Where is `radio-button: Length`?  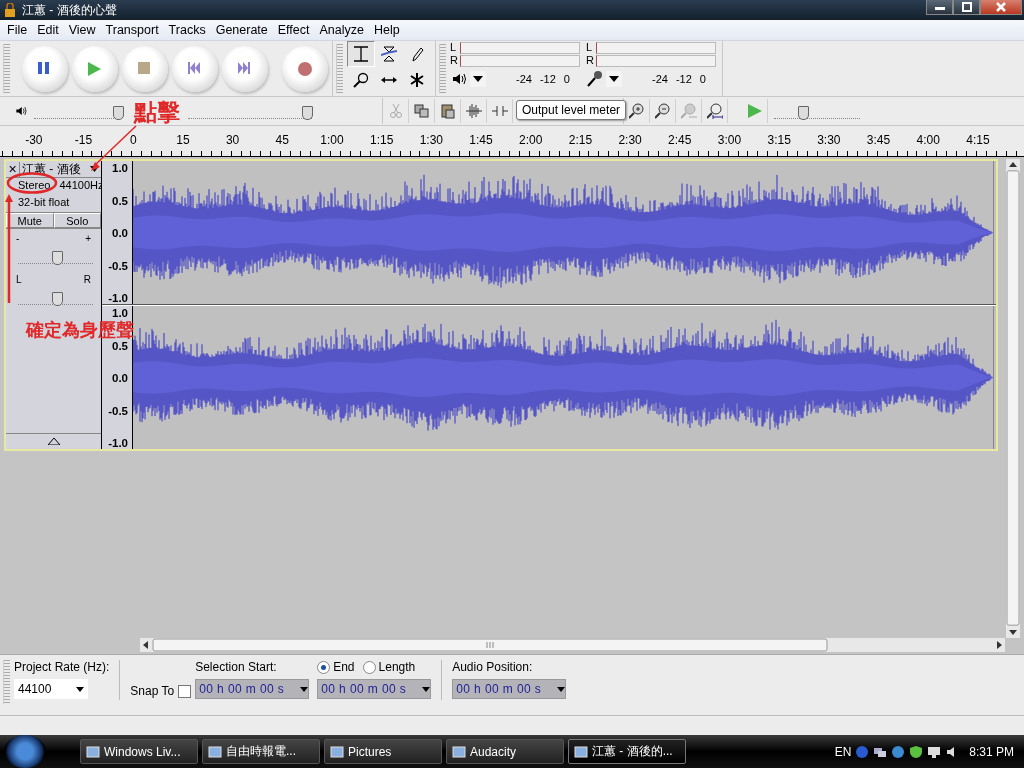 radio-button: Length is located at coordinates (389, 667).